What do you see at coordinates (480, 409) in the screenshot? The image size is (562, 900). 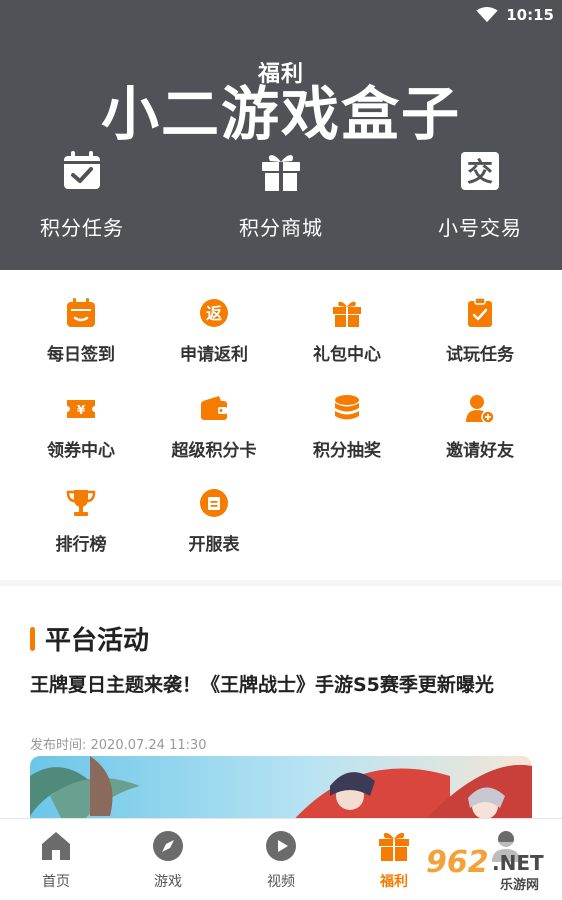 I see `user-add-icon` at bounding box center [480, 409].